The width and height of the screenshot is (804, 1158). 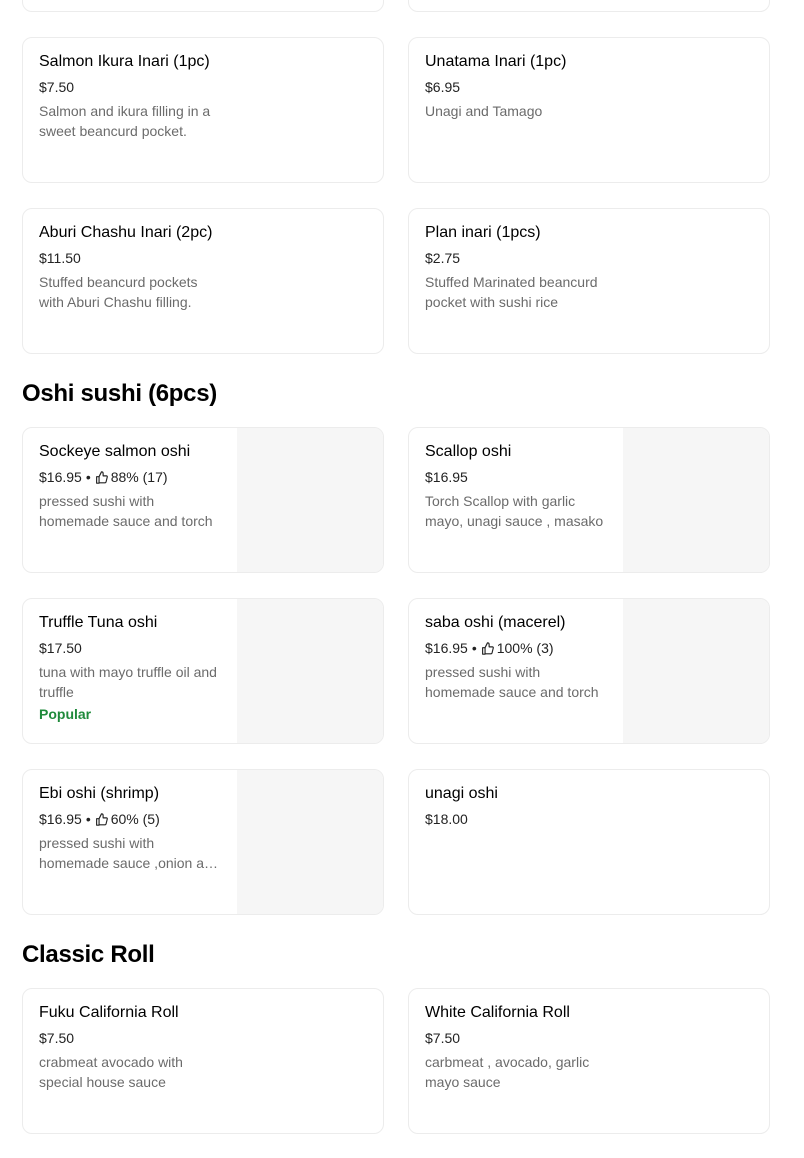 What do you see at coordinates (126, 232) in the screenshot?
I see `item-name: Aburi Chashu Inari (2pc)` at bounding box center [126, 232].